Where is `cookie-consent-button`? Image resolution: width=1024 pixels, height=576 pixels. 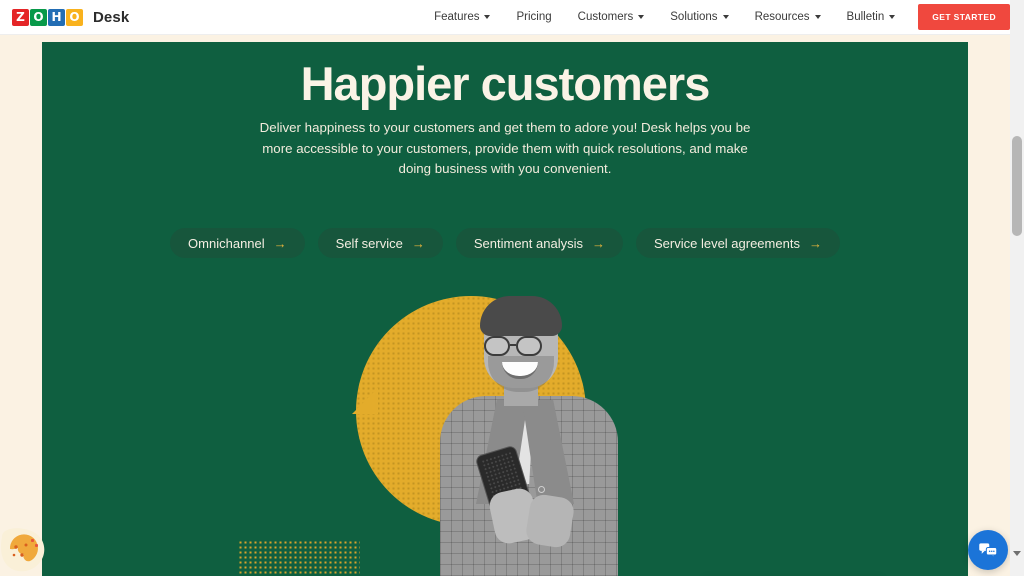
cookie-consent-button is located at coordinates (24, 550).